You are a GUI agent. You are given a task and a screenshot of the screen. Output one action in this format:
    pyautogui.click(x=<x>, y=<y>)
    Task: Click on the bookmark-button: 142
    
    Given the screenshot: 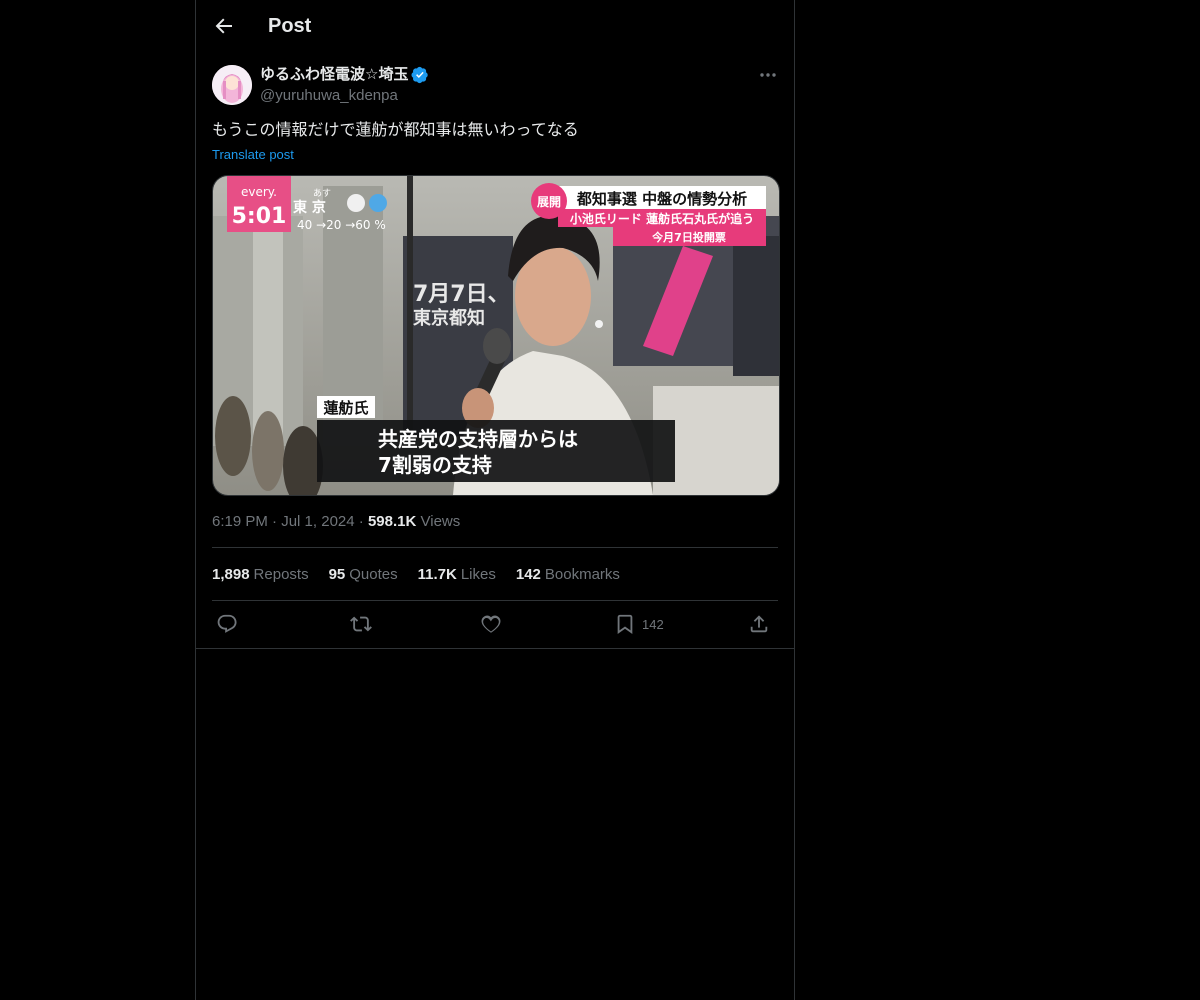 What is the action you would take?
    pyautogui.click(x=639, y=624)
    